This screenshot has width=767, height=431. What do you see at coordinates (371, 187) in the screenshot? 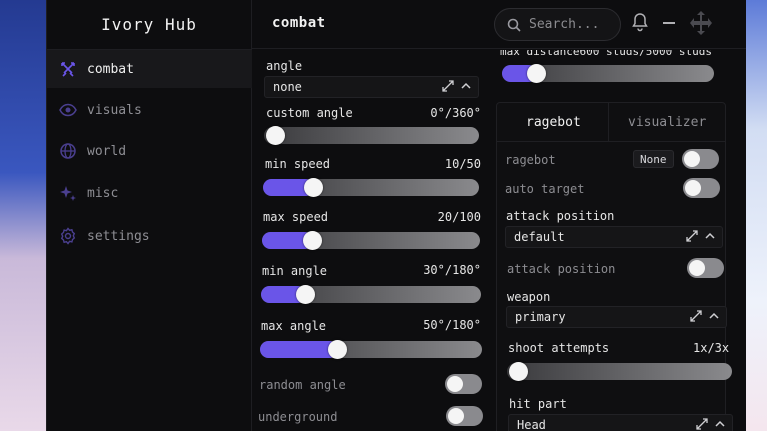
I see `min-speed-slider` at bounding box center [371, 187].